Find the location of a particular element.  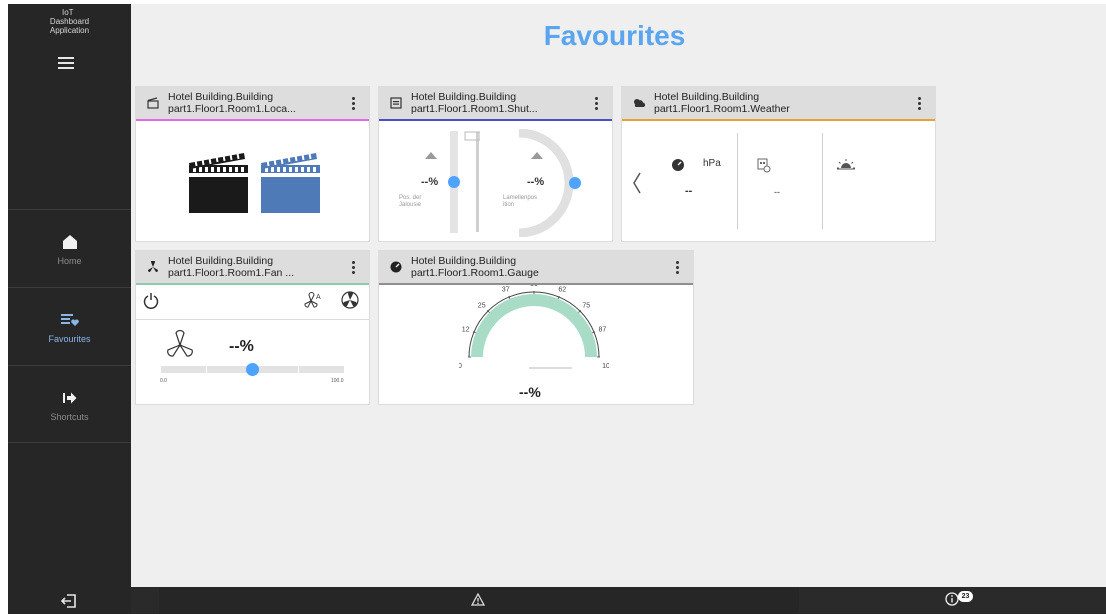

position-slider-handle is located at coordinates (454, 182).